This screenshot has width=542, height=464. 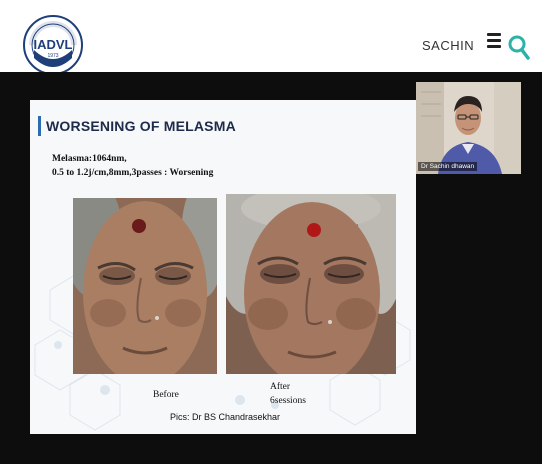 I want to click on iadvl-logo: IADVL 1973, so click(x=53, y=45).